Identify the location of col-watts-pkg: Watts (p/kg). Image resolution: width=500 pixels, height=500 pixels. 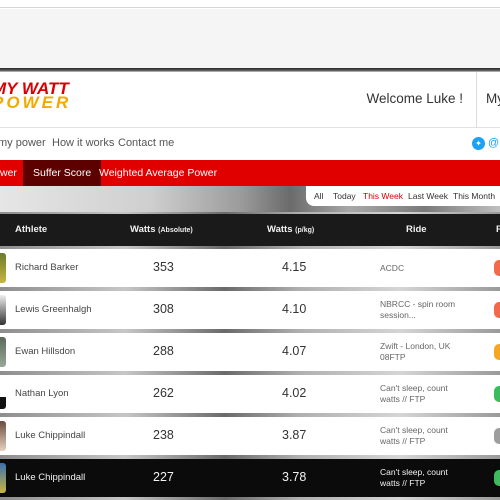
(290, 229).